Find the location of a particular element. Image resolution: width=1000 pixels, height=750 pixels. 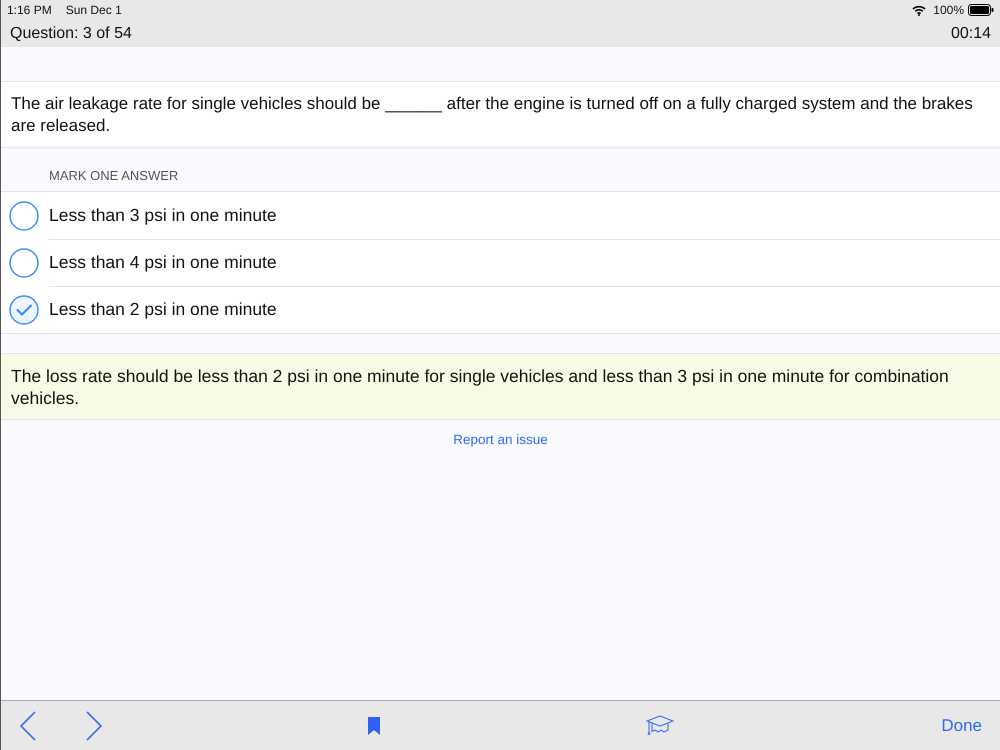

report-link: Report an issue is located at coordinates (500, 439).